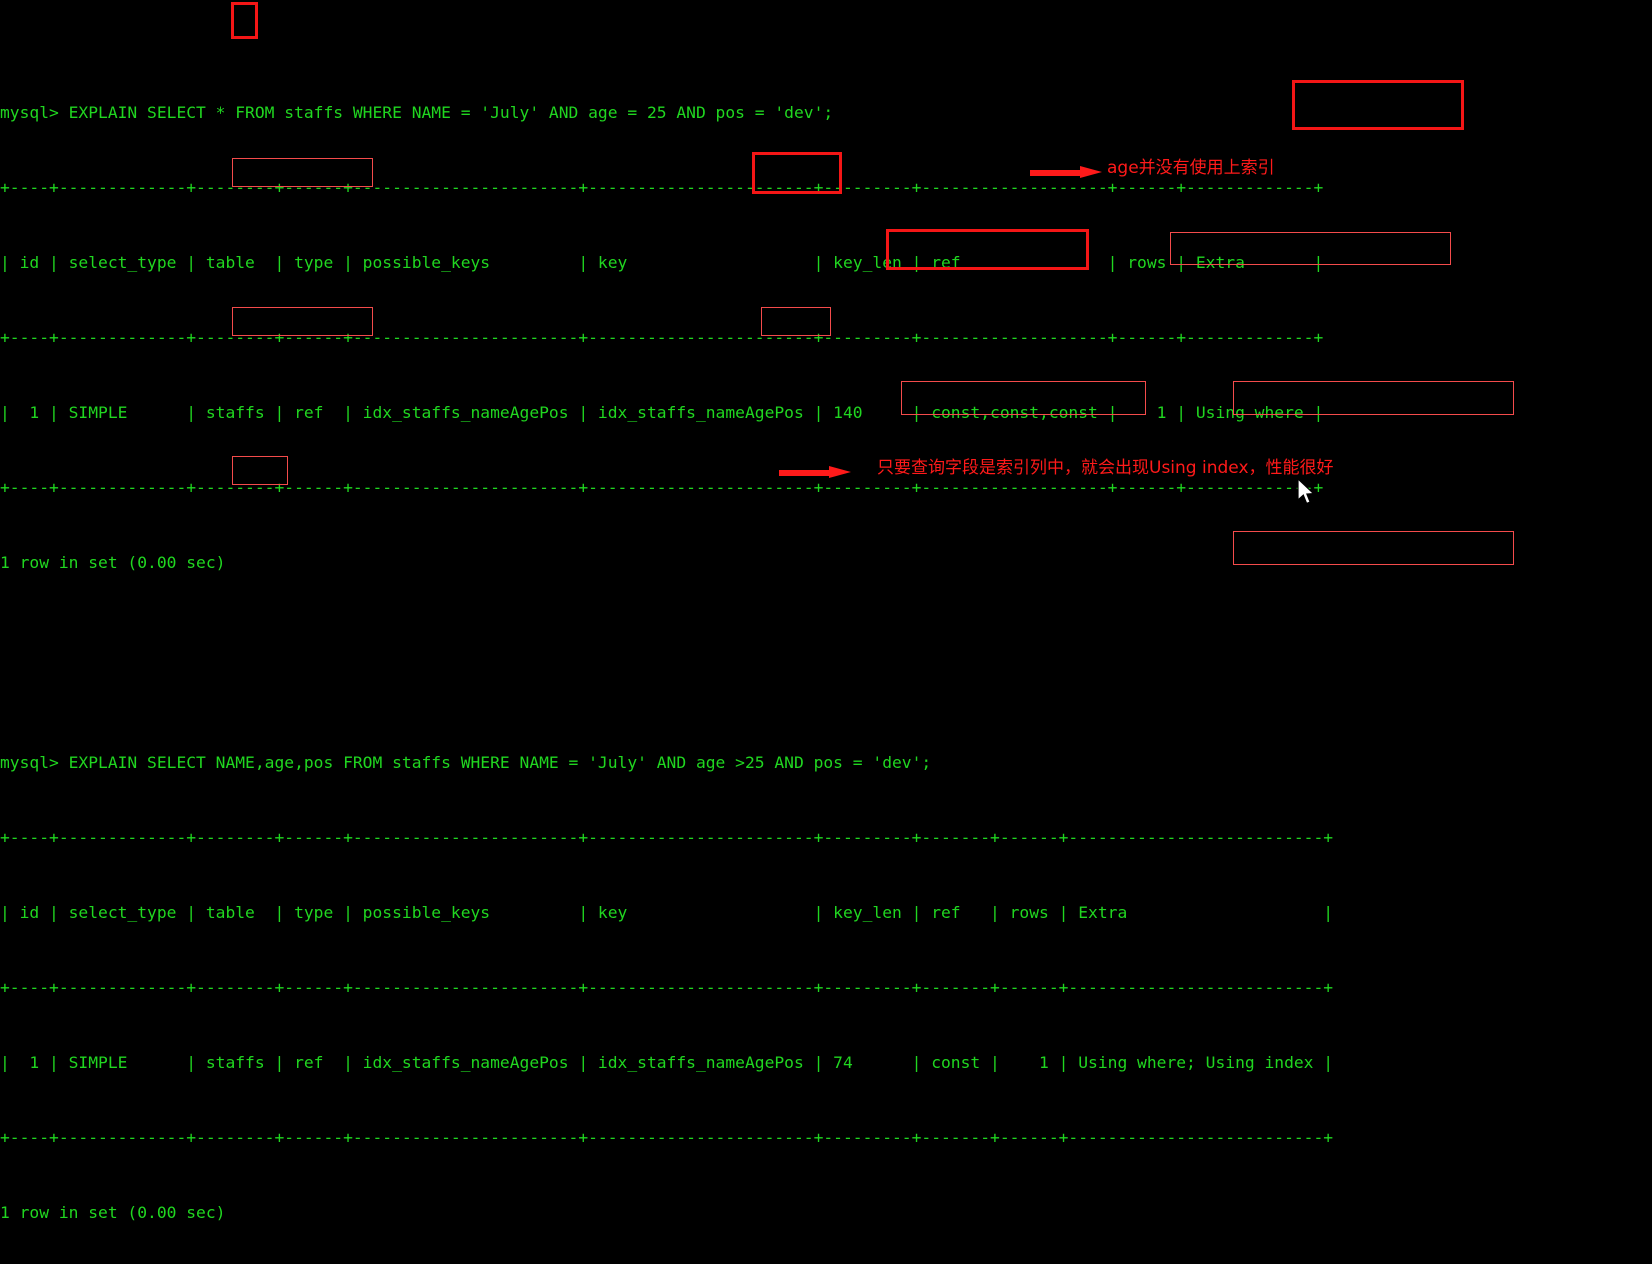 This screenshot has height=1264, width=1652. Describe the element at coordinates (1191, 168) in the screenshot. I see `annotation-note-1: age并没有使用上索引` at that location.